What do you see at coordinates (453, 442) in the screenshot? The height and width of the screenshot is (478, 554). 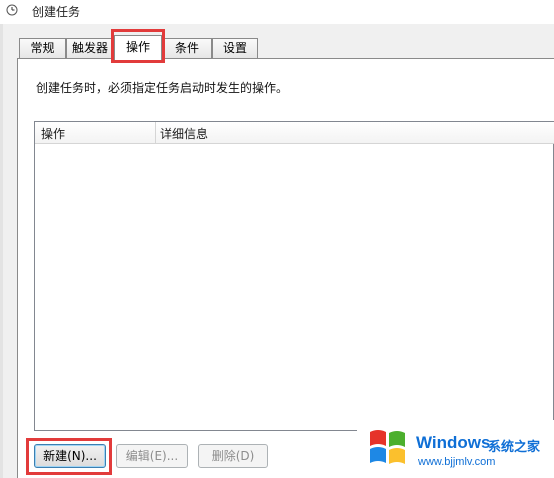 I see `watermark-brand: Windows` at bounding box center [453, 442].